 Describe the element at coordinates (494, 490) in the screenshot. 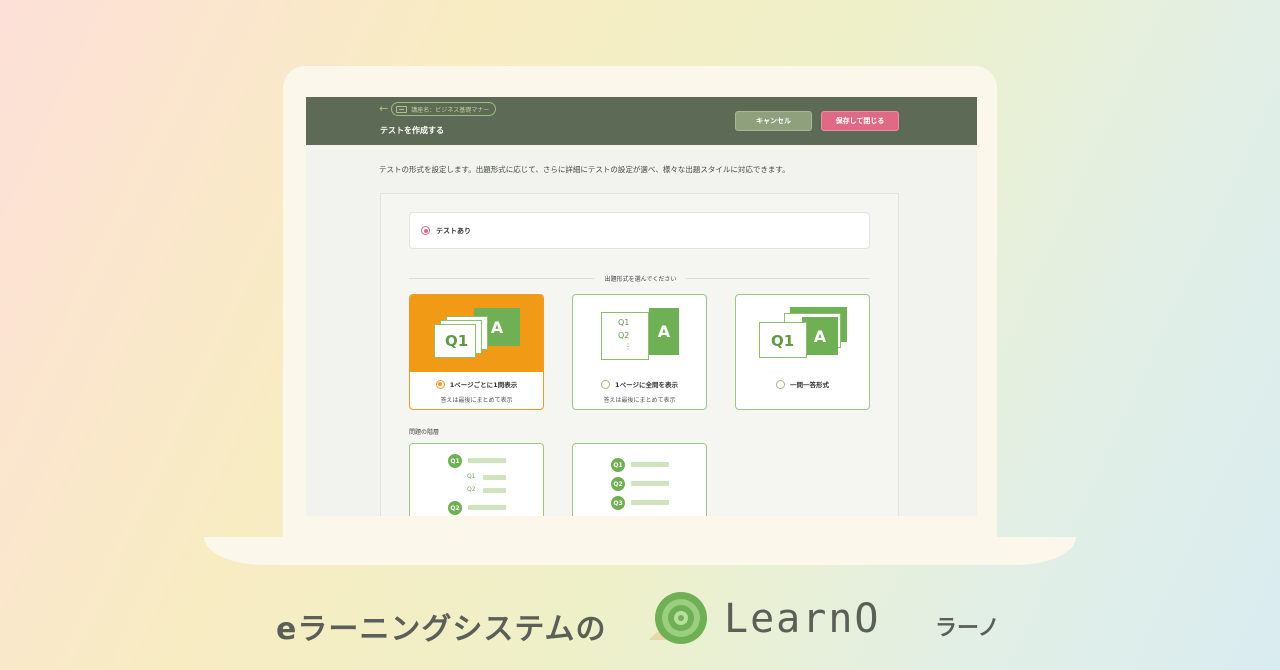

I see `sub-q2-bar` at that location.